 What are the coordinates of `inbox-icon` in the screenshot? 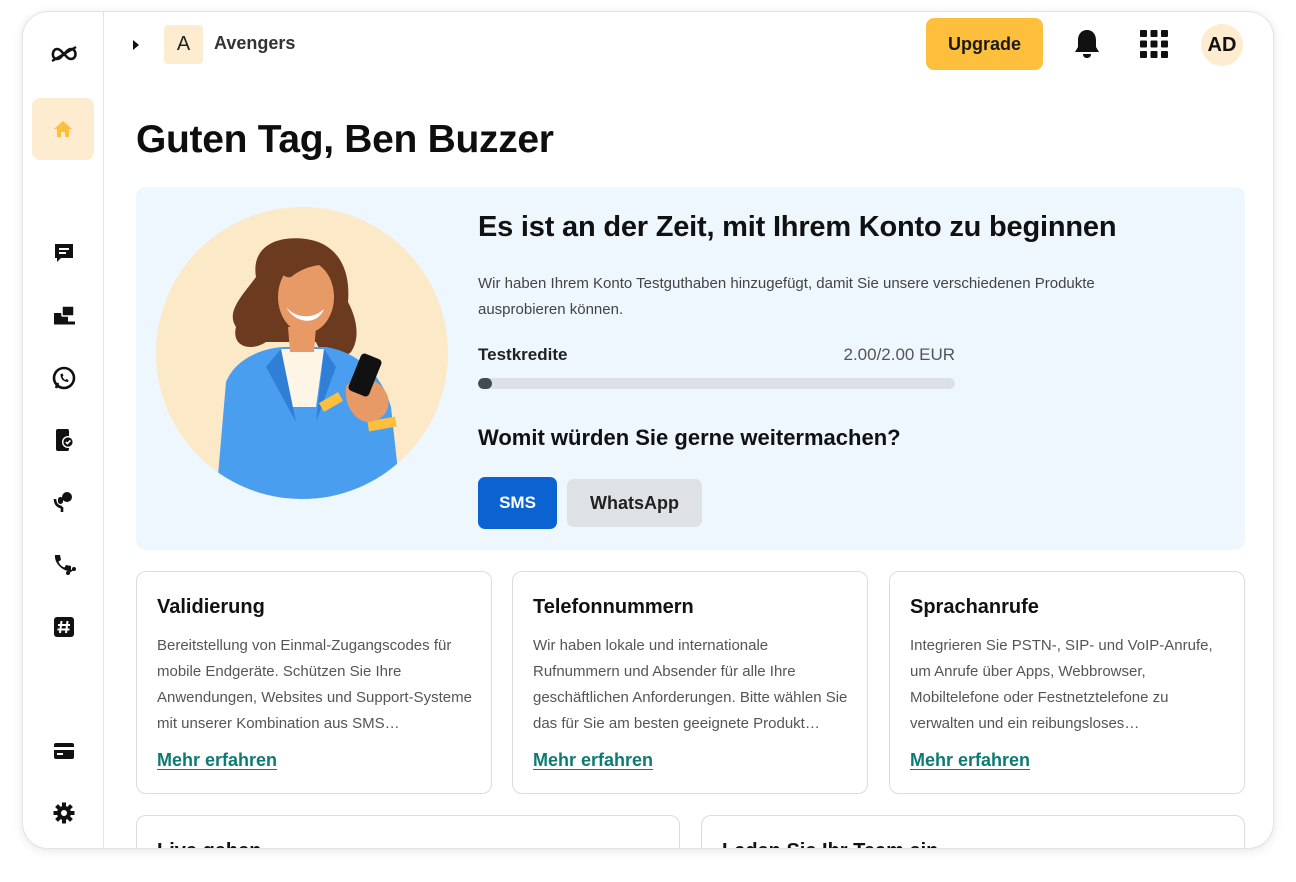 It's located at (64, 315).